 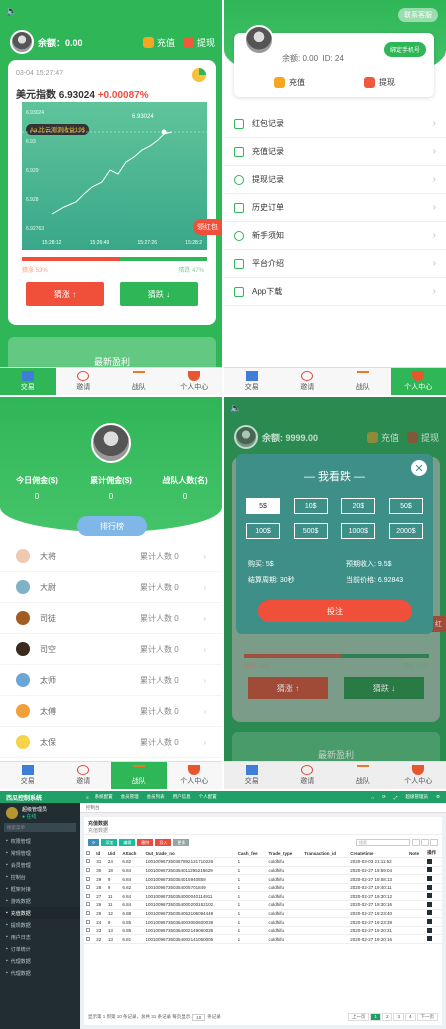 What do you see at coordinates (335, 208) in the screenshot?
I see `menu-history-orders: 历史订单 ›` at bounding box center [335, 208].